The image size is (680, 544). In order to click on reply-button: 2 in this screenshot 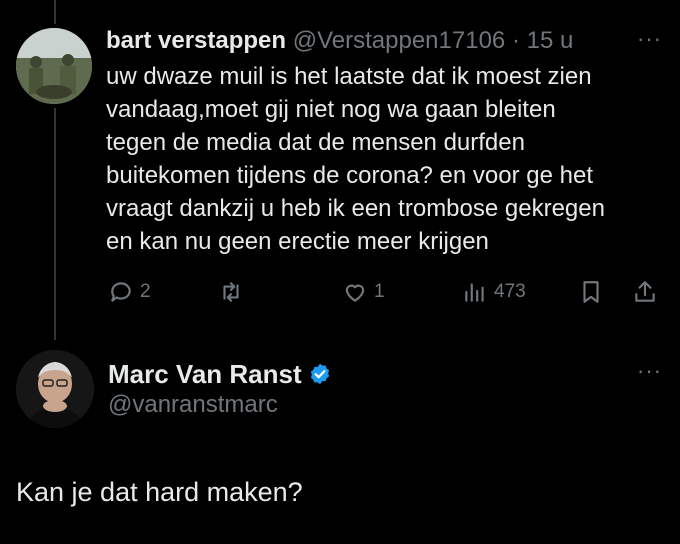, I will do `click(129, 292)`.